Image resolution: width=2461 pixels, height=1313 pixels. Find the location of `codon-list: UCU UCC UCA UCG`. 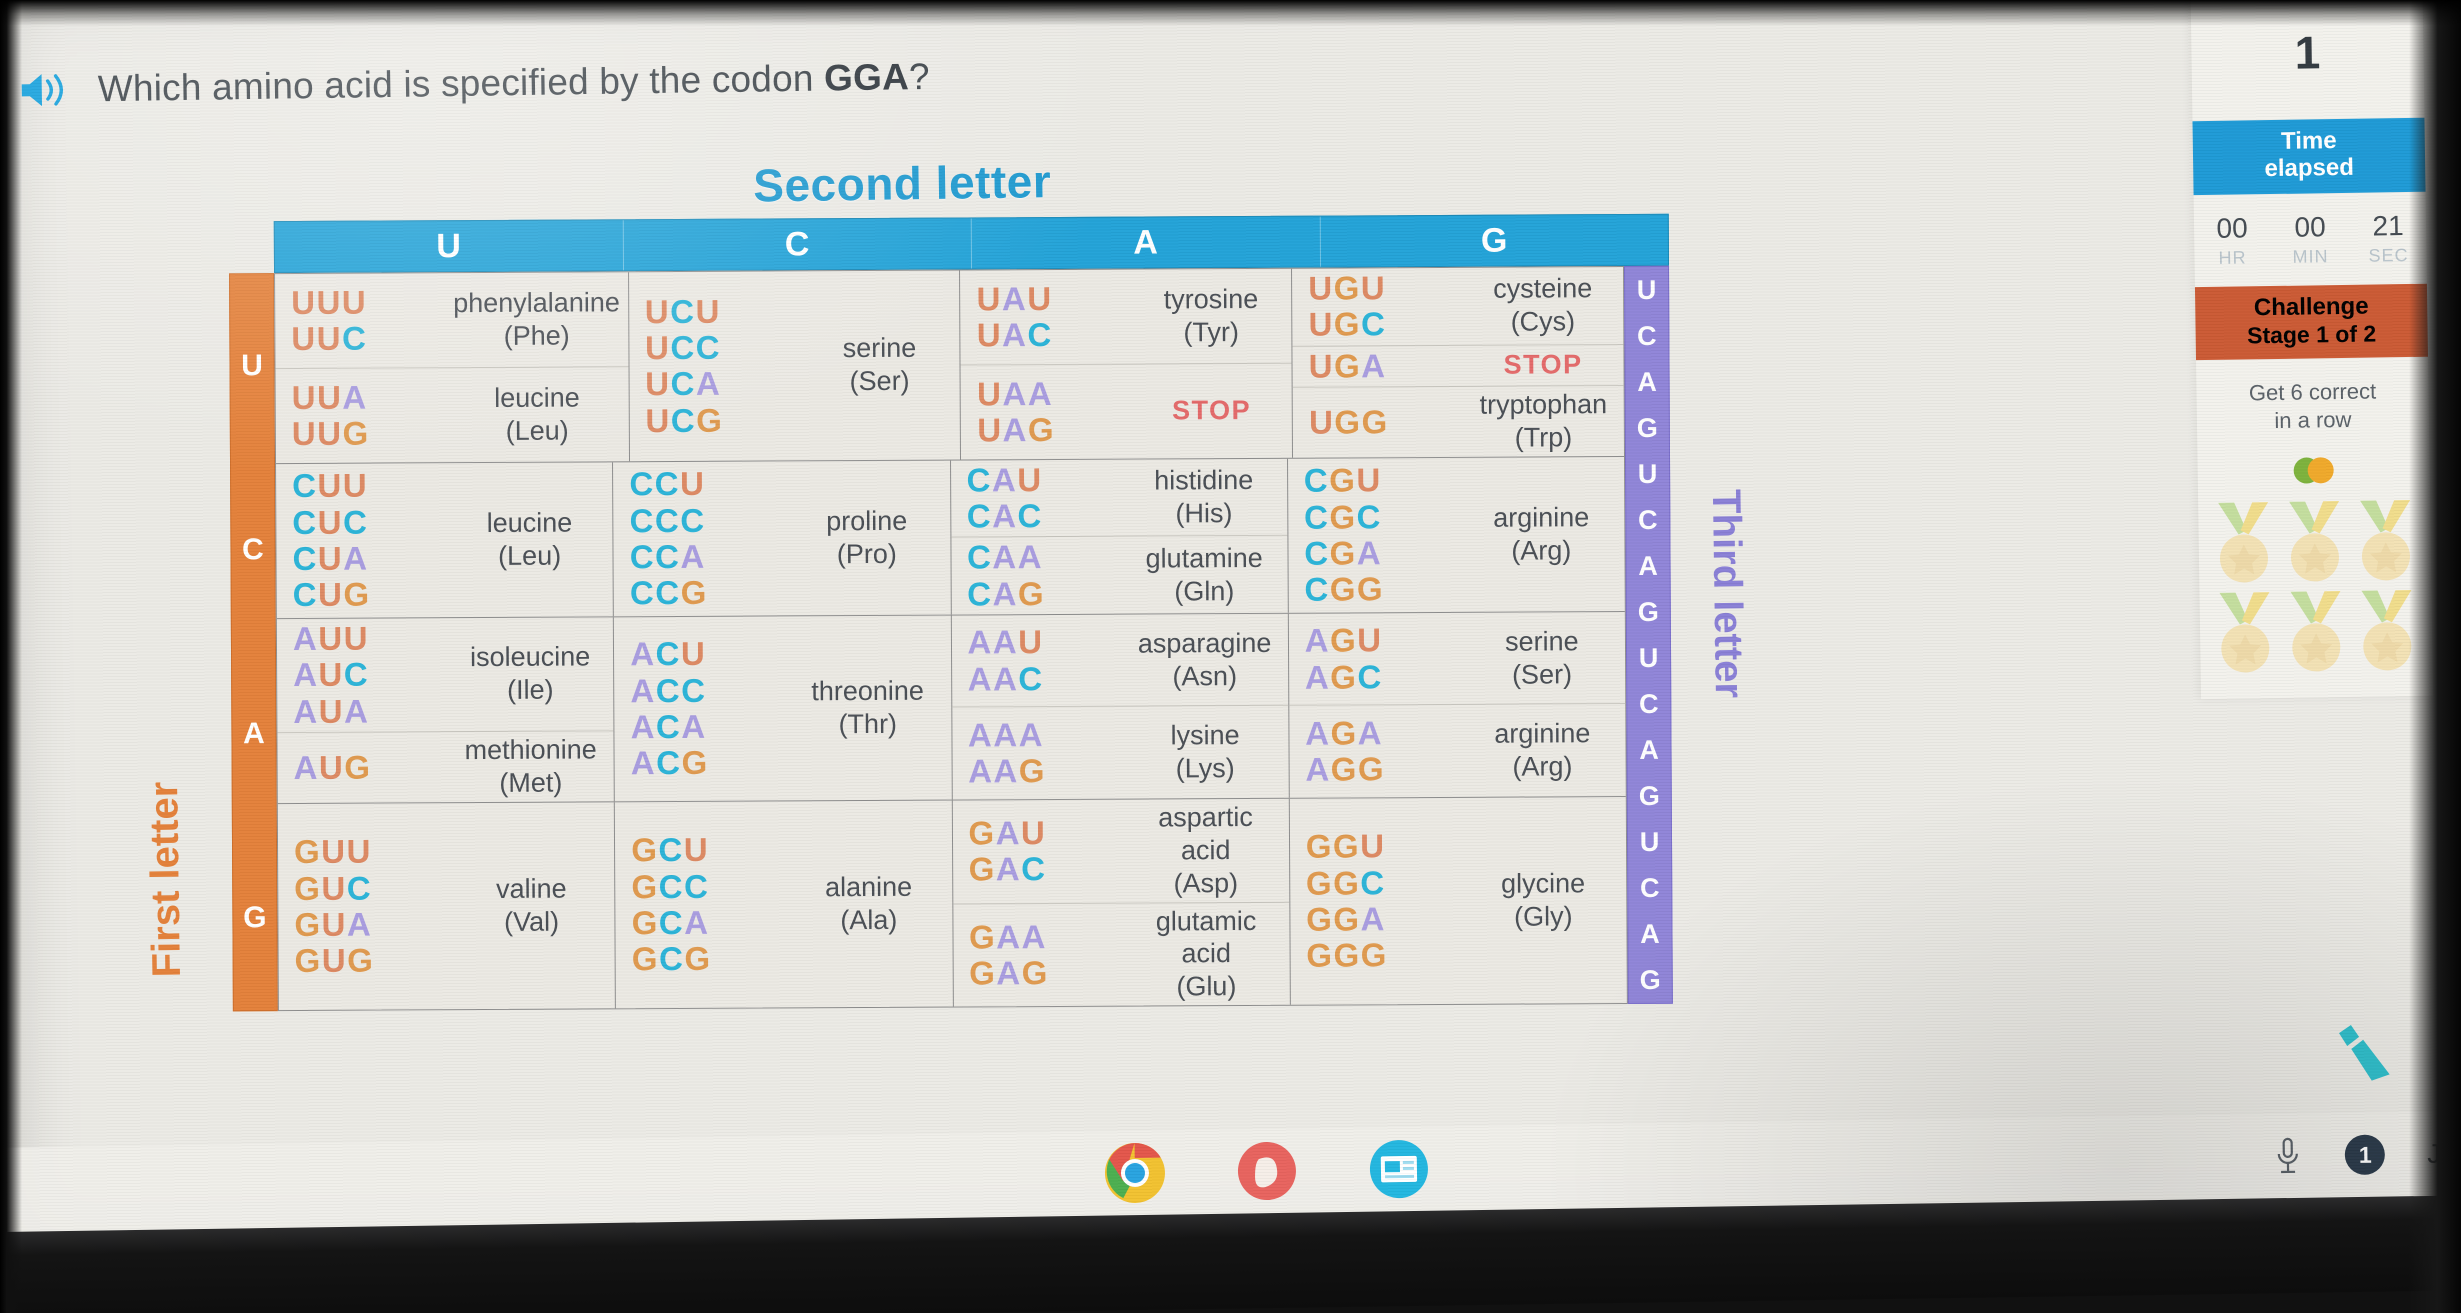

codon-list: UCU UCC UCA UCG is located at coordinates (721, 366).